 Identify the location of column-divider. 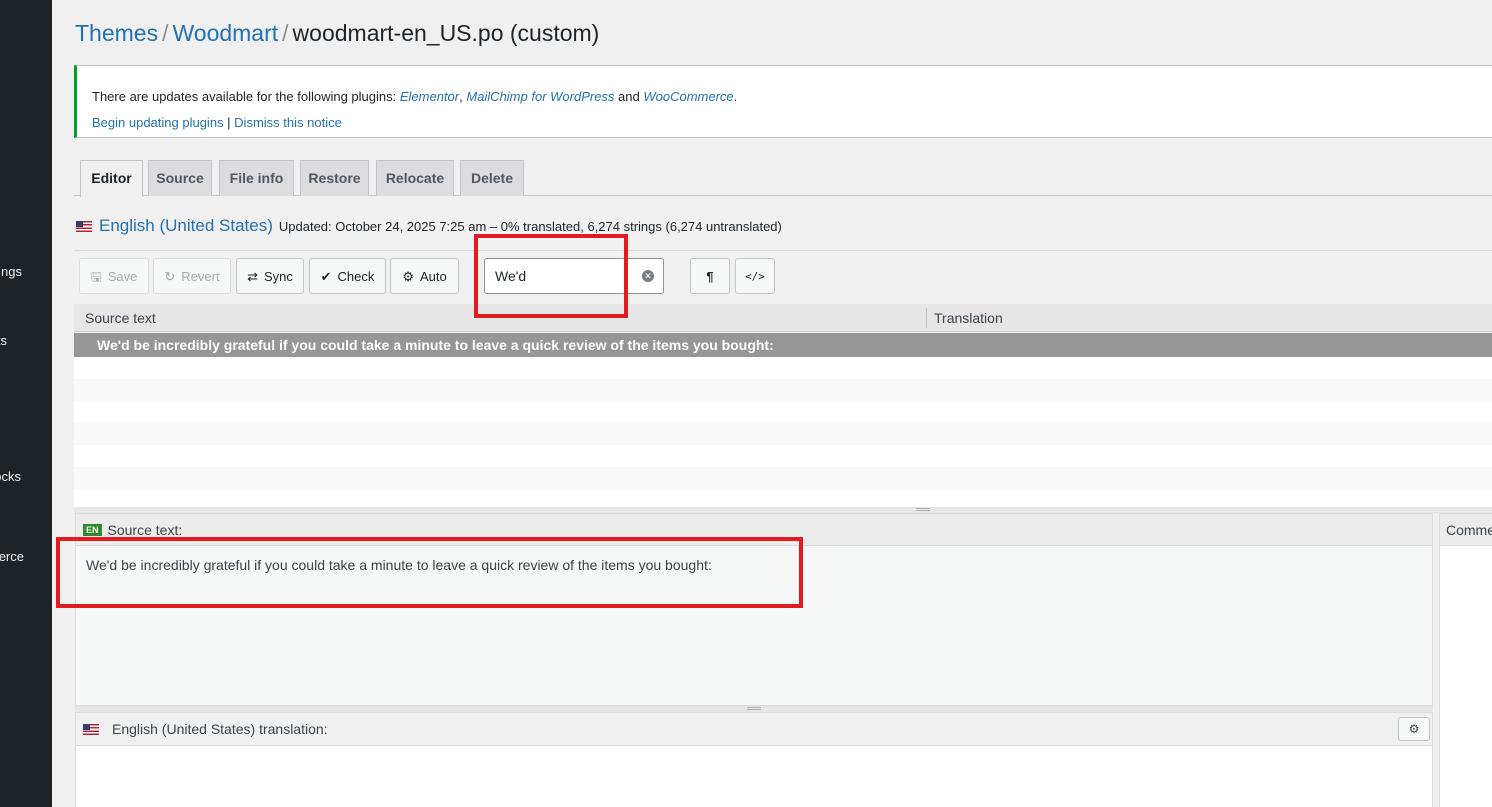
(926, 318).